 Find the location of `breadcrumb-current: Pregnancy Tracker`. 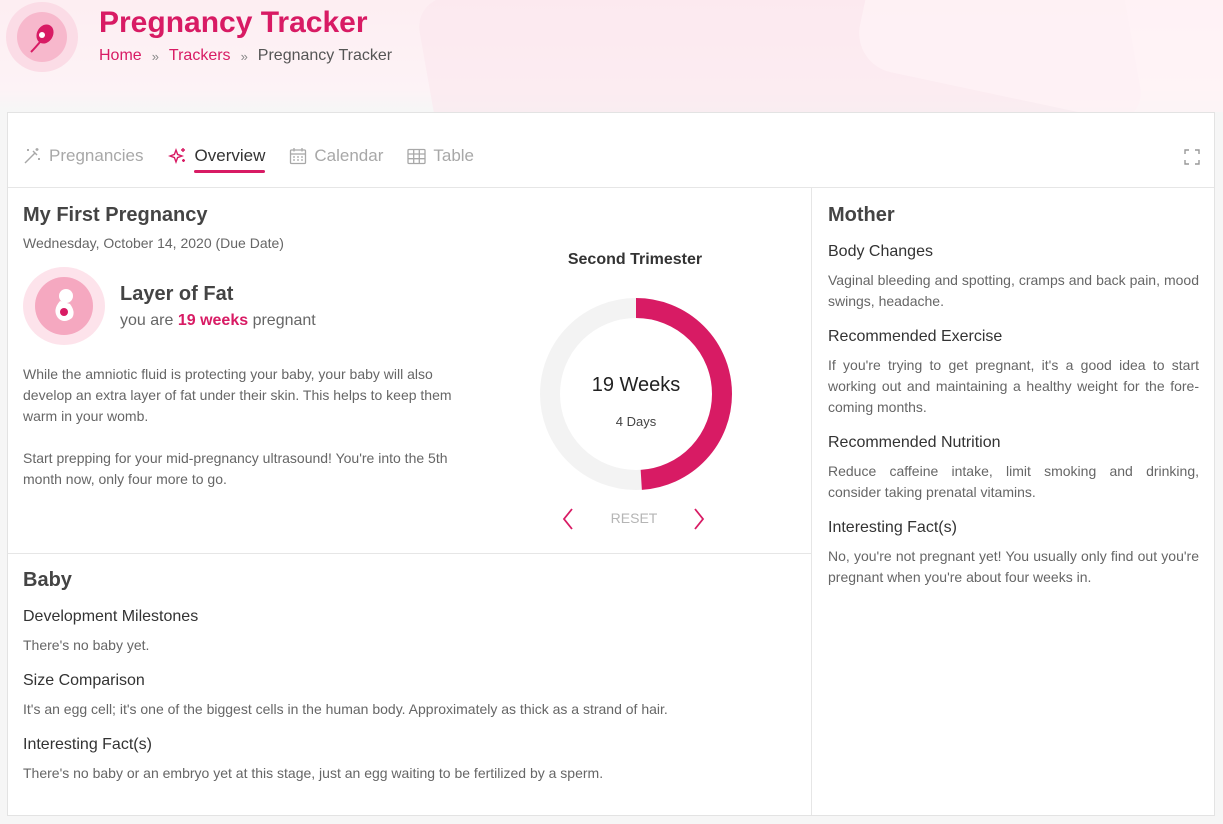

breadcrumb-current: Pregnancy Tracker is located at coordinates (325, 55).